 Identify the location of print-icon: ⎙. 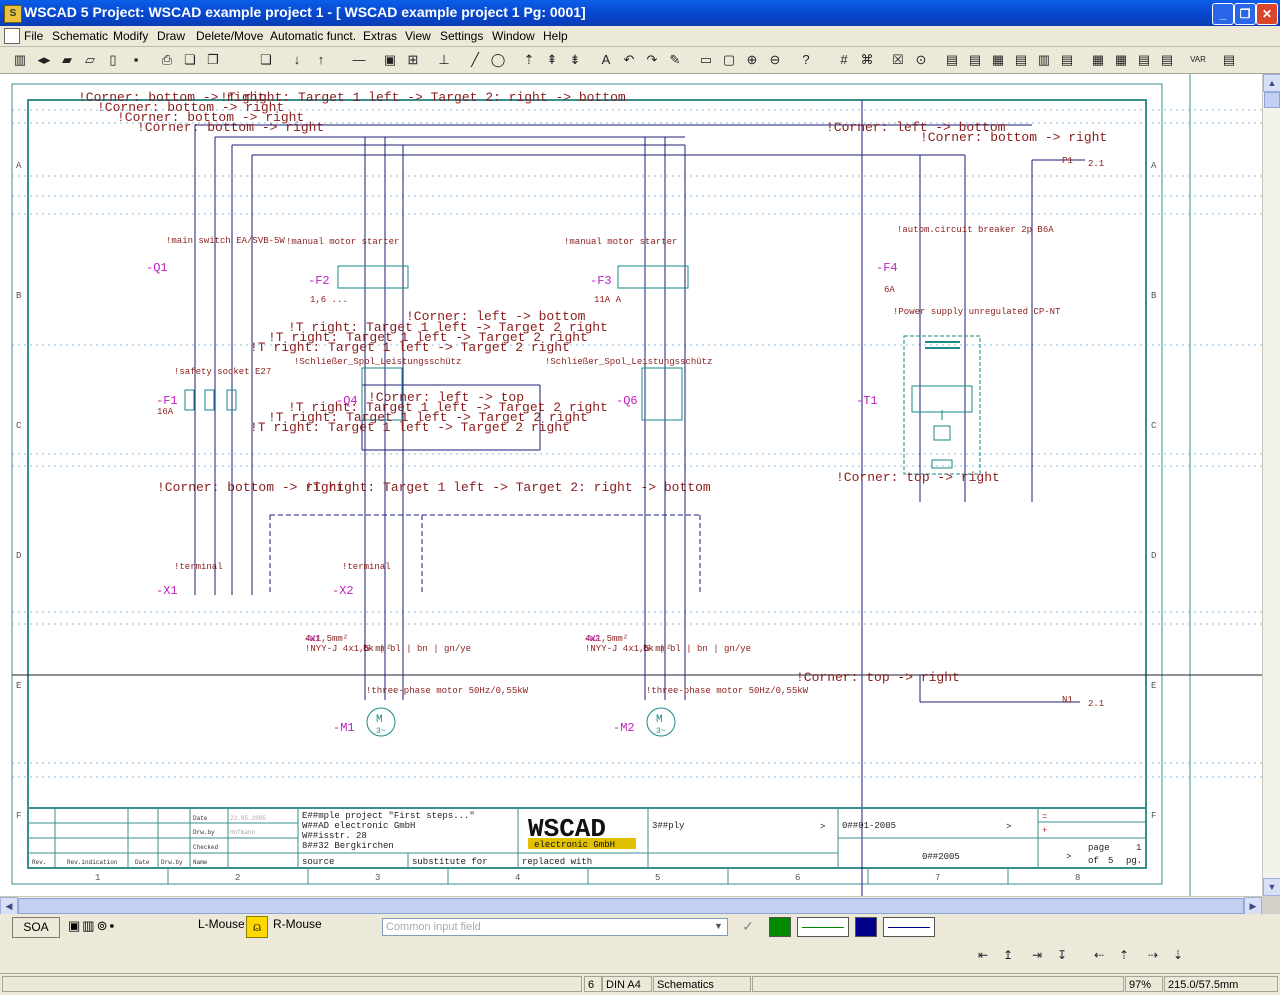
(167, 60).